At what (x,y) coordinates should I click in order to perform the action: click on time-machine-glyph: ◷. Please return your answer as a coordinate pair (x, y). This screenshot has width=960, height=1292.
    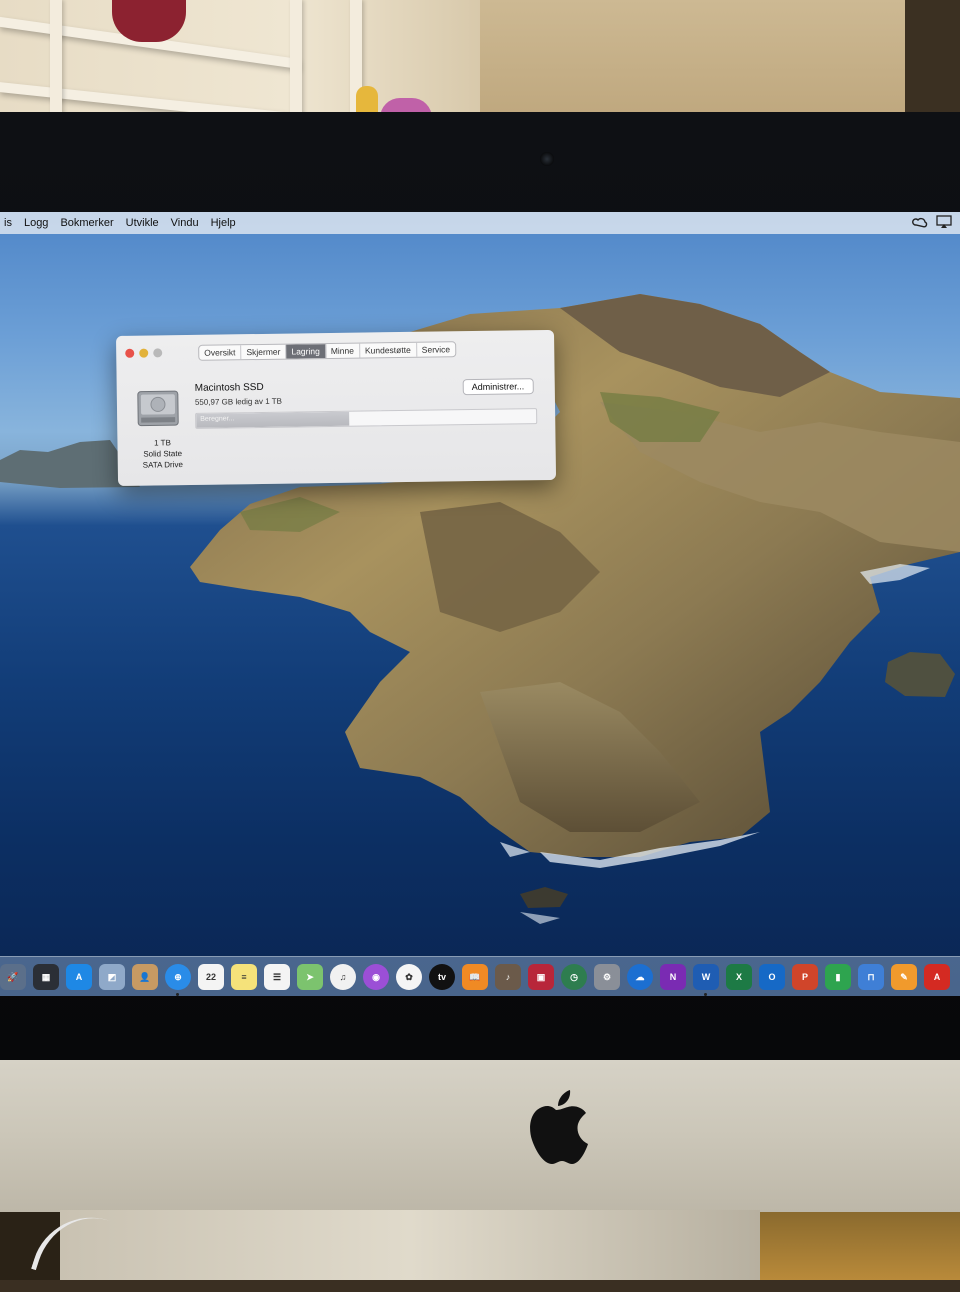
    Looking at the image, I should click on (574, 976).